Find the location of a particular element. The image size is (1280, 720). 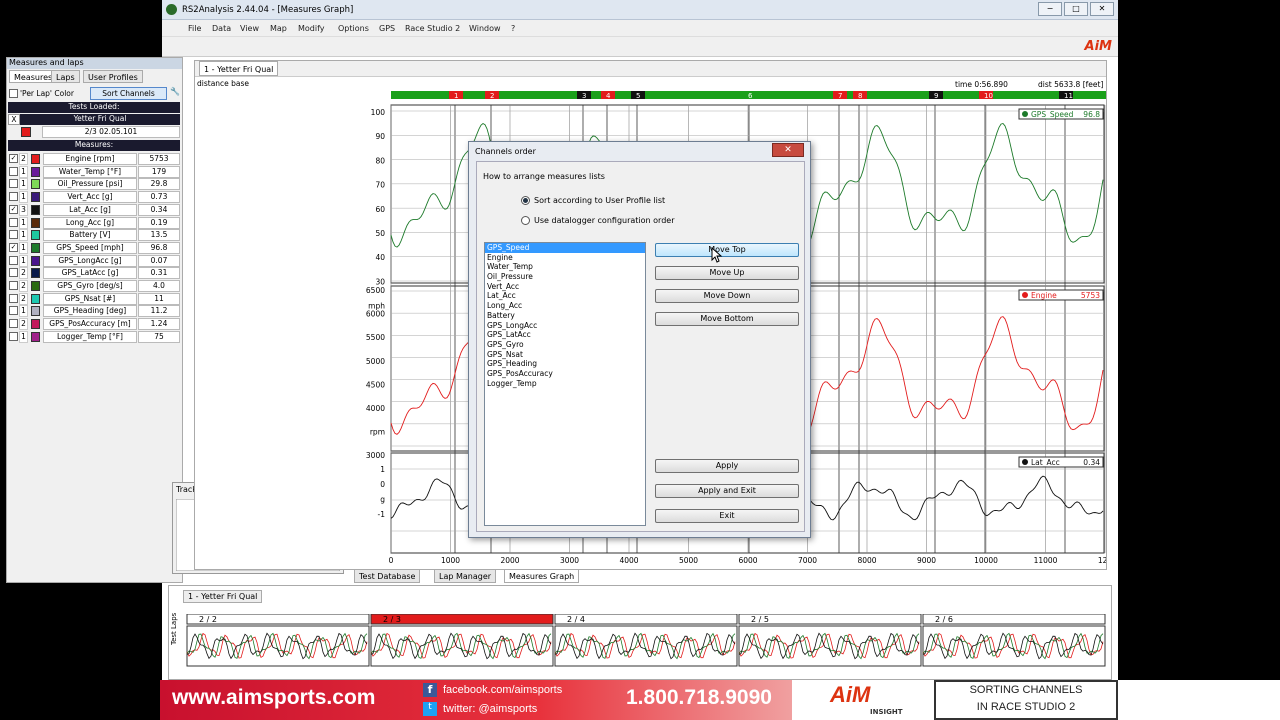

tab-laps: Laps is located at coordinates (65, 76).